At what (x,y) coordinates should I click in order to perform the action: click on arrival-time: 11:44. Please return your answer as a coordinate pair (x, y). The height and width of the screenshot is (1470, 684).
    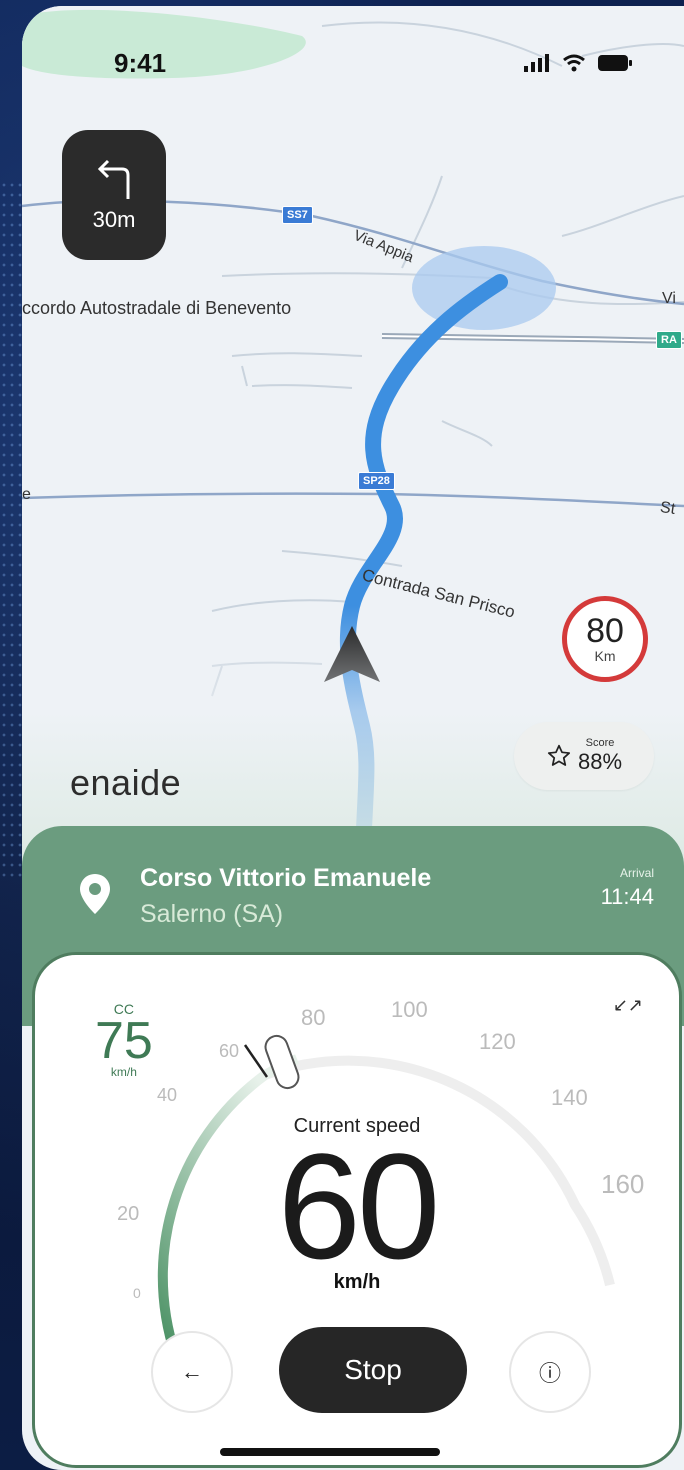
    Looking at the image, I should click on (627, 896).